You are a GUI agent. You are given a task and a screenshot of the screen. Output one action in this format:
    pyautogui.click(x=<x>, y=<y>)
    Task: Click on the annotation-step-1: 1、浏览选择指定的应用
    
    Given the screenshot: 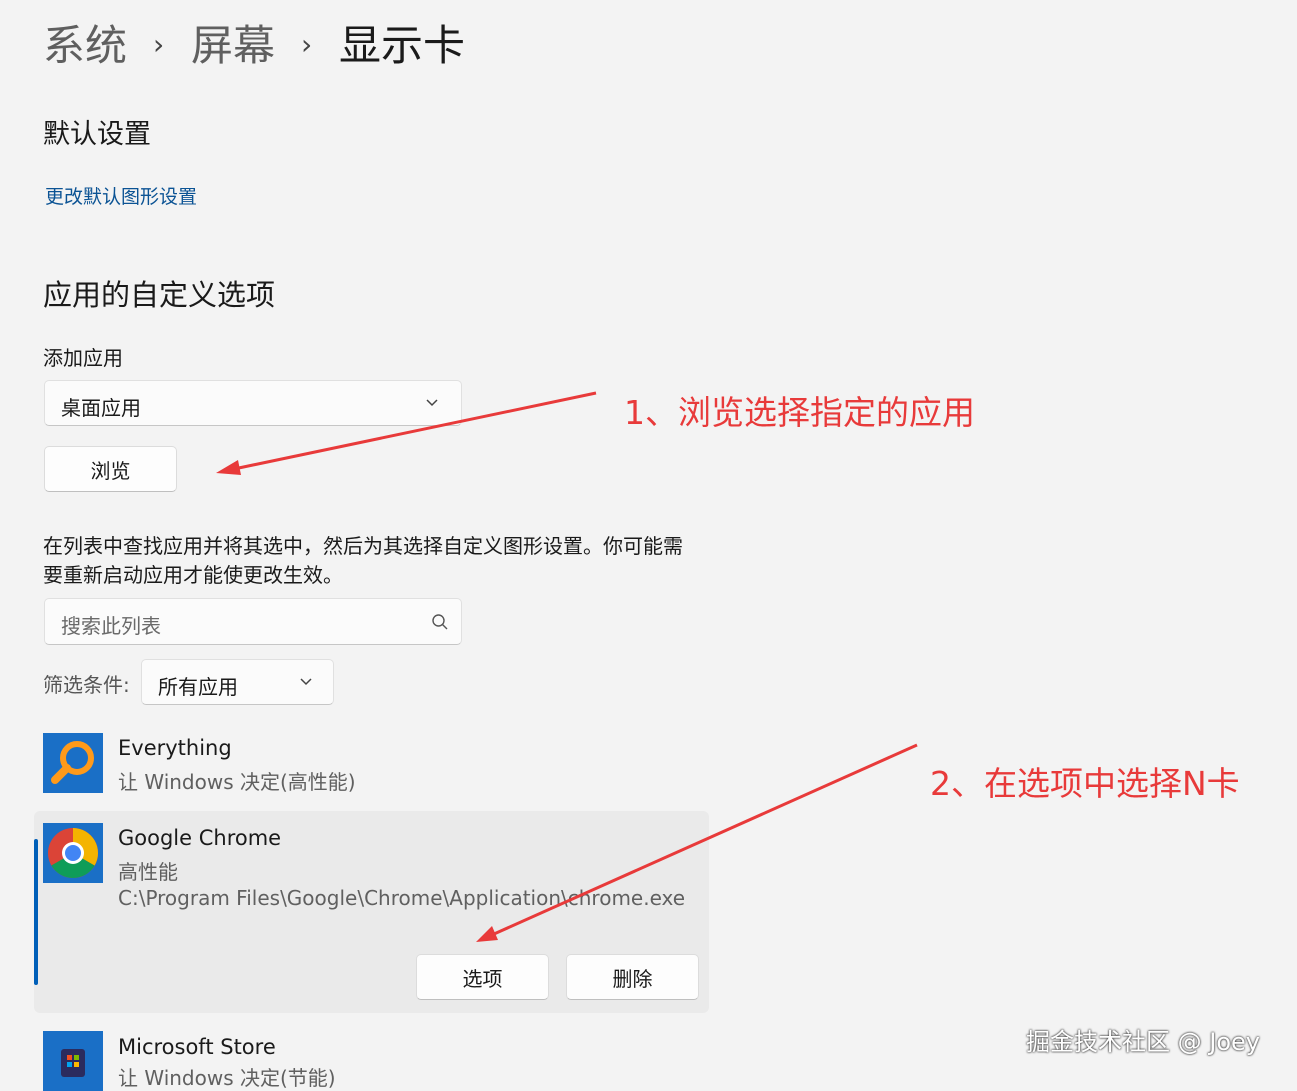 What is the action you would take?
    pyautogui.click(x=799, y=412)
    